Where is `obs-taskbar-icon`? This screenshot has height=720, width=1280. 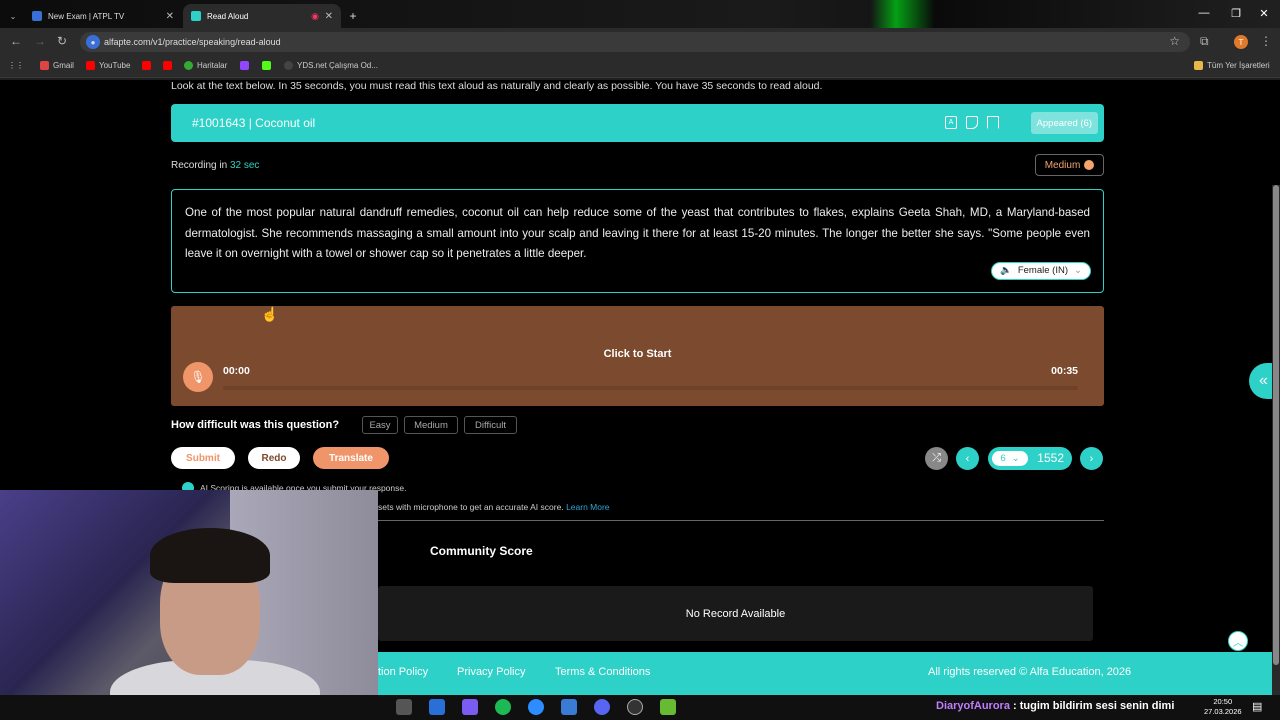 obs-taskbar-icon is located at coordinates (635, 707).